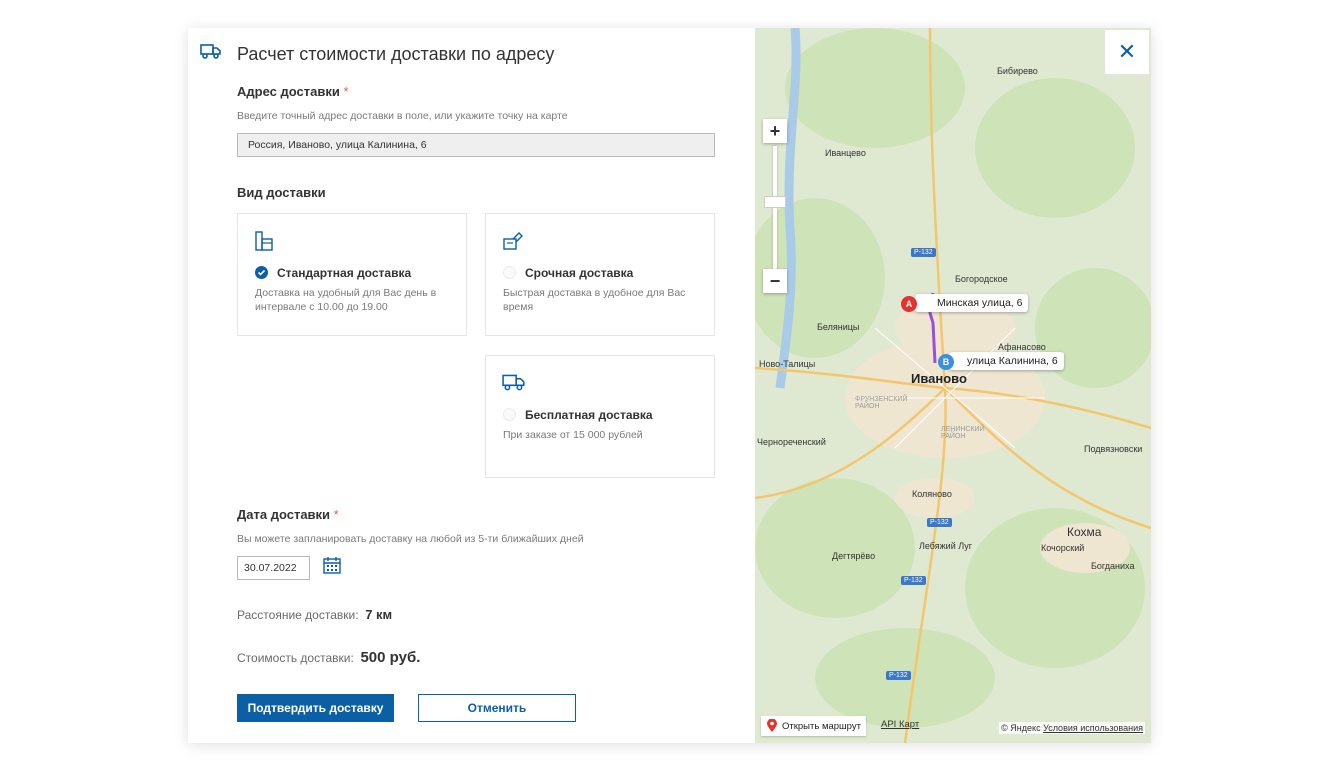 This screenshot has width=1340, height=770. What do you see at coordinates (775, 281) in the screenshot?
I see `zoom-out-button: −` at bounding box center [775, 281].